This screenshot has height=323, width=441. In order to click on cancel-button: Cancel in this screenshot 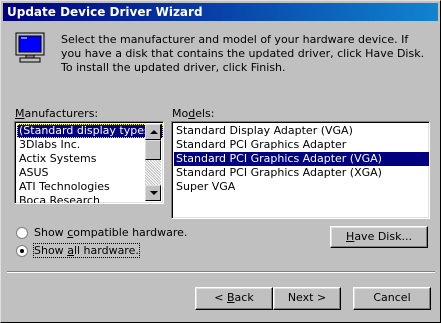, I will do `click(392, 298)`.